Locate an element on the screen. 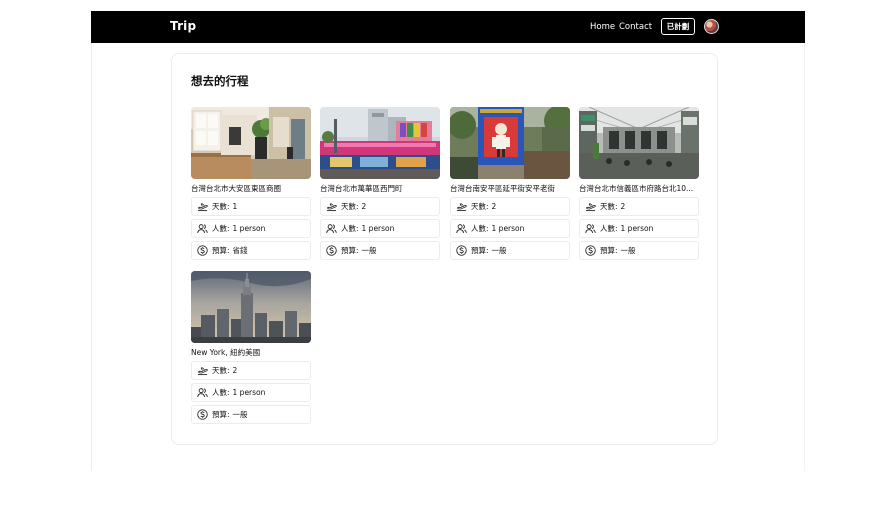  trip-card: New York, 紐約美國 天數: 2 人數: 1 person 預算: 一般 is located at coordinates (251, 347).